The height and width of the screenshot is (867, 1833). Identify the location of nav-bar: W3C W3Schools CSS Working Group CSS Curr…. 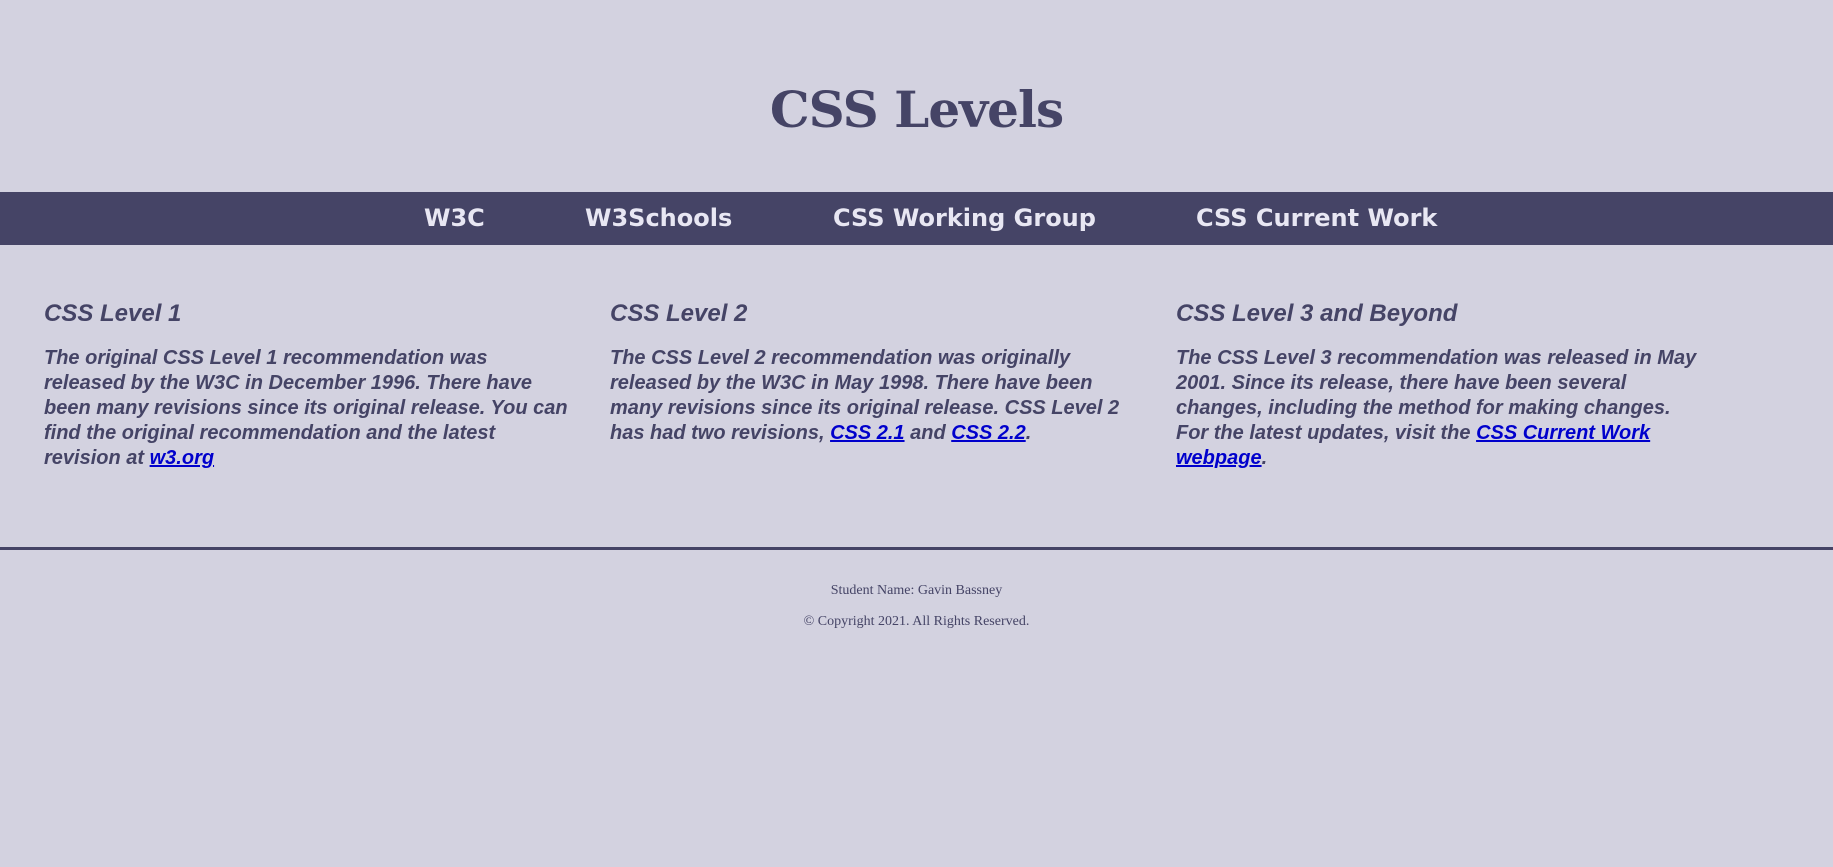
(916, 218).